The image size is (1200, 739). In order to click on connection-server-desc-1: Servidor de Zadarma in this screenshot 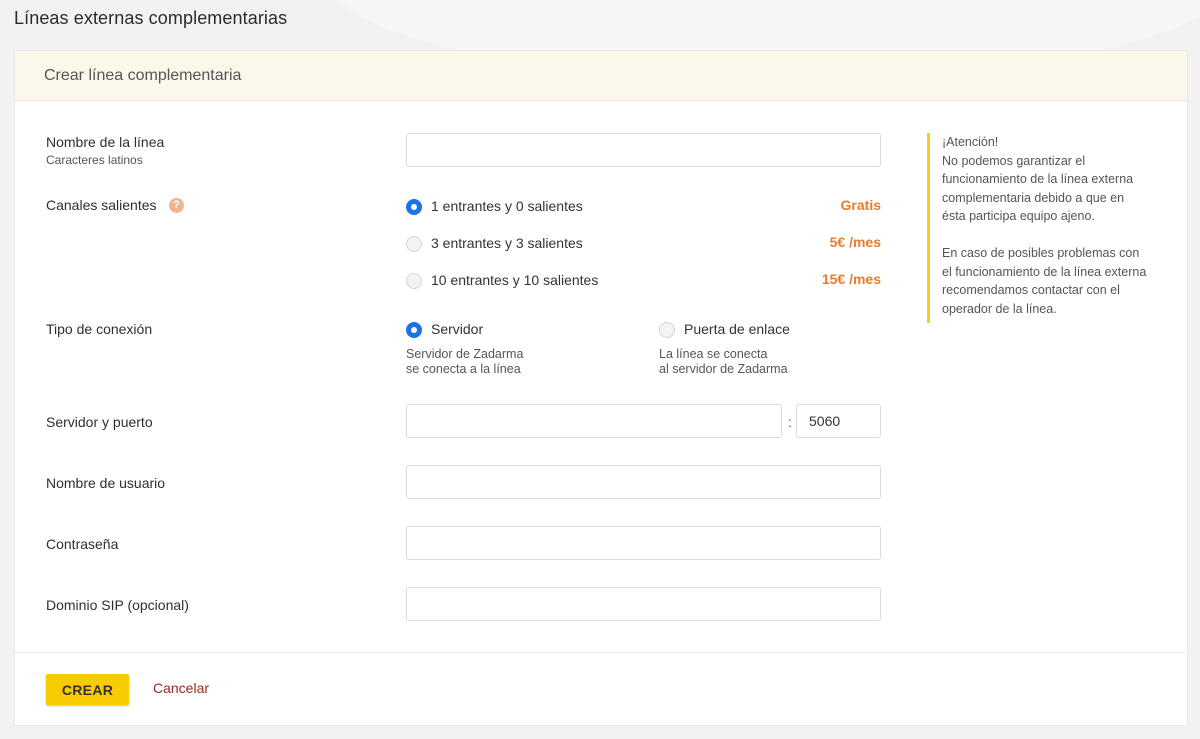, I will do `click(465, 354)`.